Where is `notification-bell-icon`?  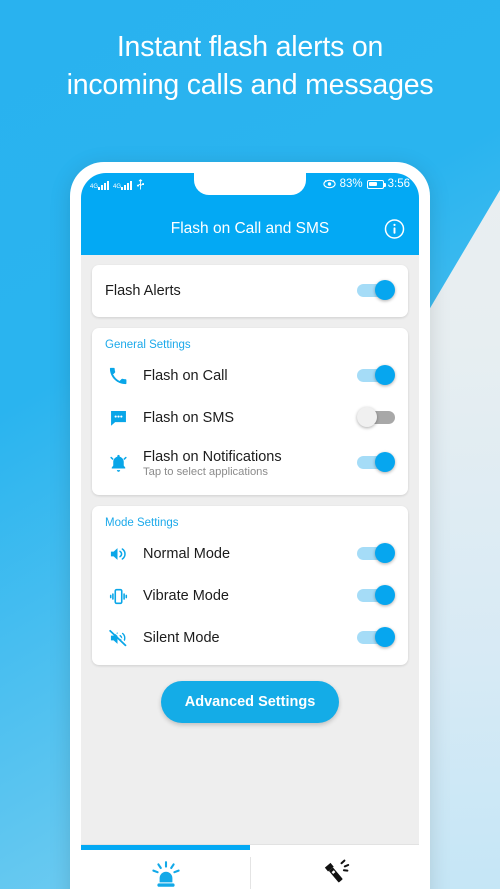
notification-bell-icon is located at coordinates (118, 463).